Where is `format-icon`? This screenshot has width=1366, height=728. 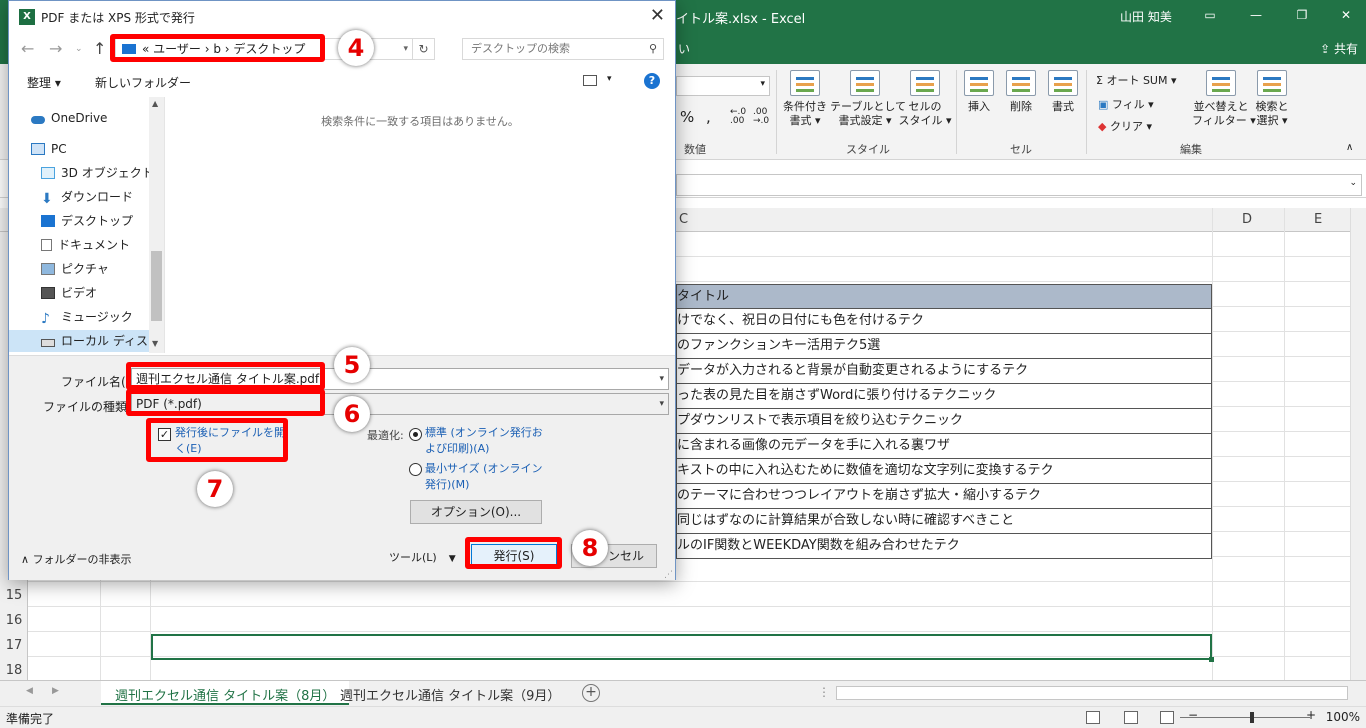
format-icon is located at coordinates (1063, 83).